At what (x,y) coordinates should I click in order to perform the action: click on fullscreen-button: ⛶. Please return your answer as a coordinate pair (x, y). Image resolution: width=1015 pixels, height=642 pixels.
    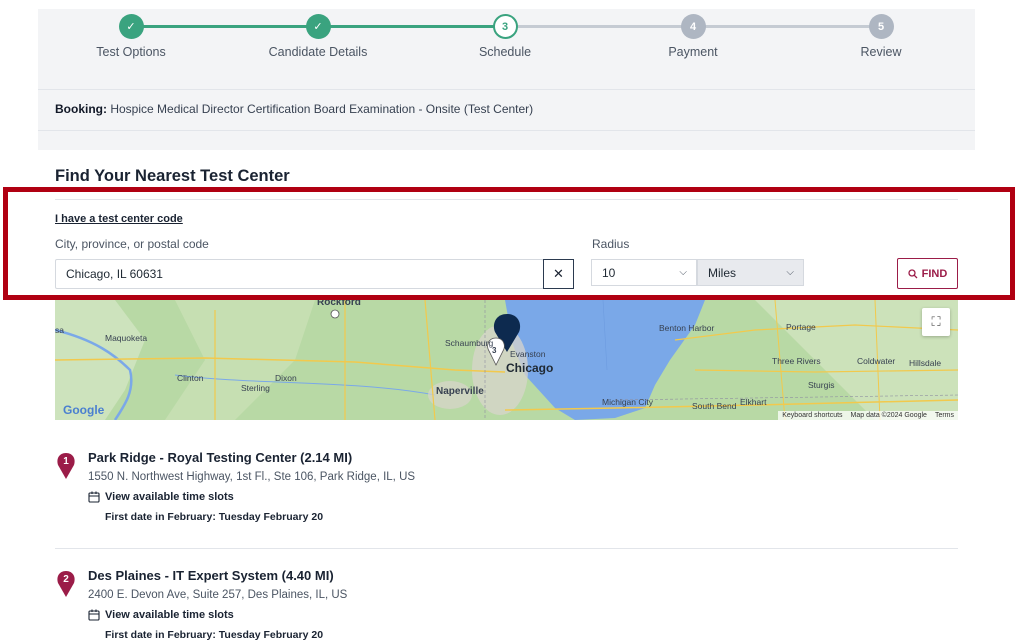
    Looking at the image, I should click on (936, 322).